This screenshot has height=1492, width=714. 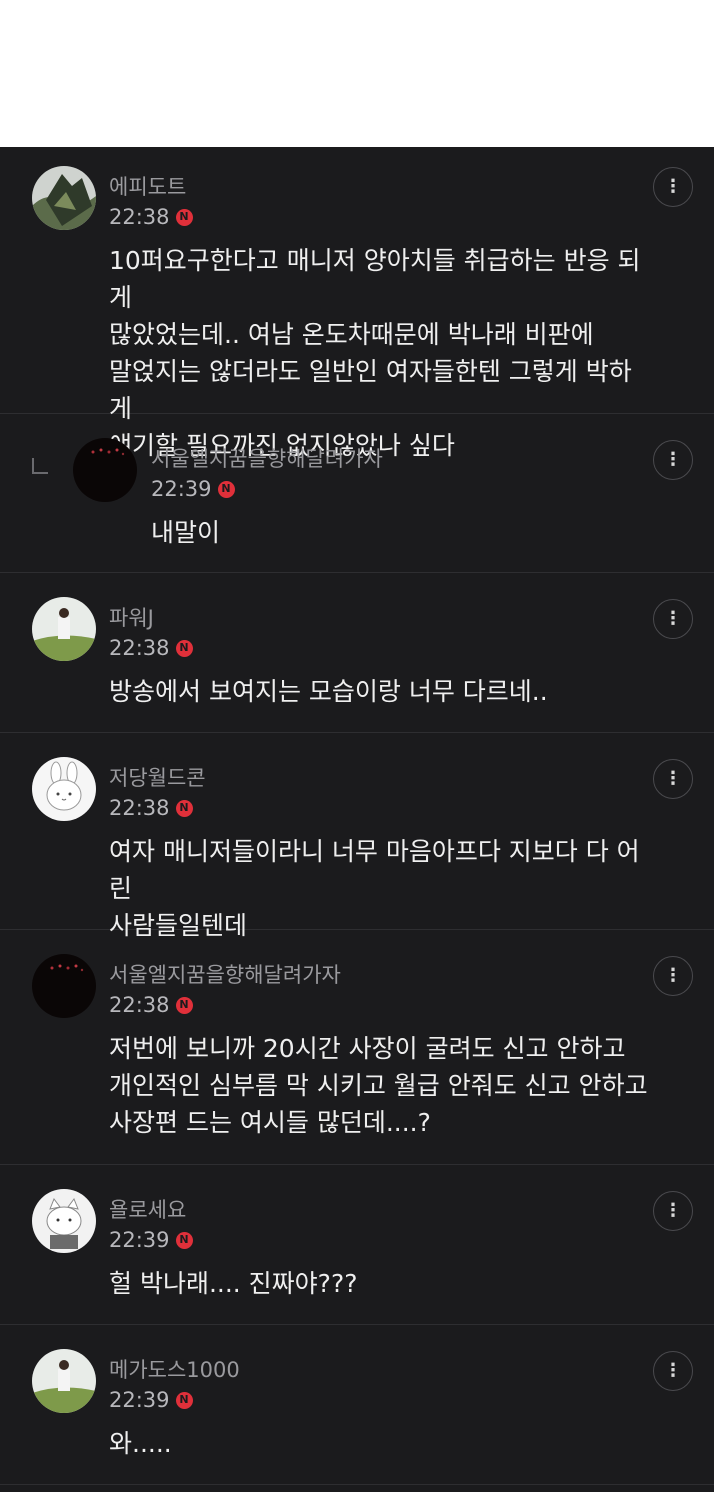 What do you see at coordinates (174, 1370) in the screenshot?
I see `comment-author: 메가도스1000` at bounding box center [174, 1370].